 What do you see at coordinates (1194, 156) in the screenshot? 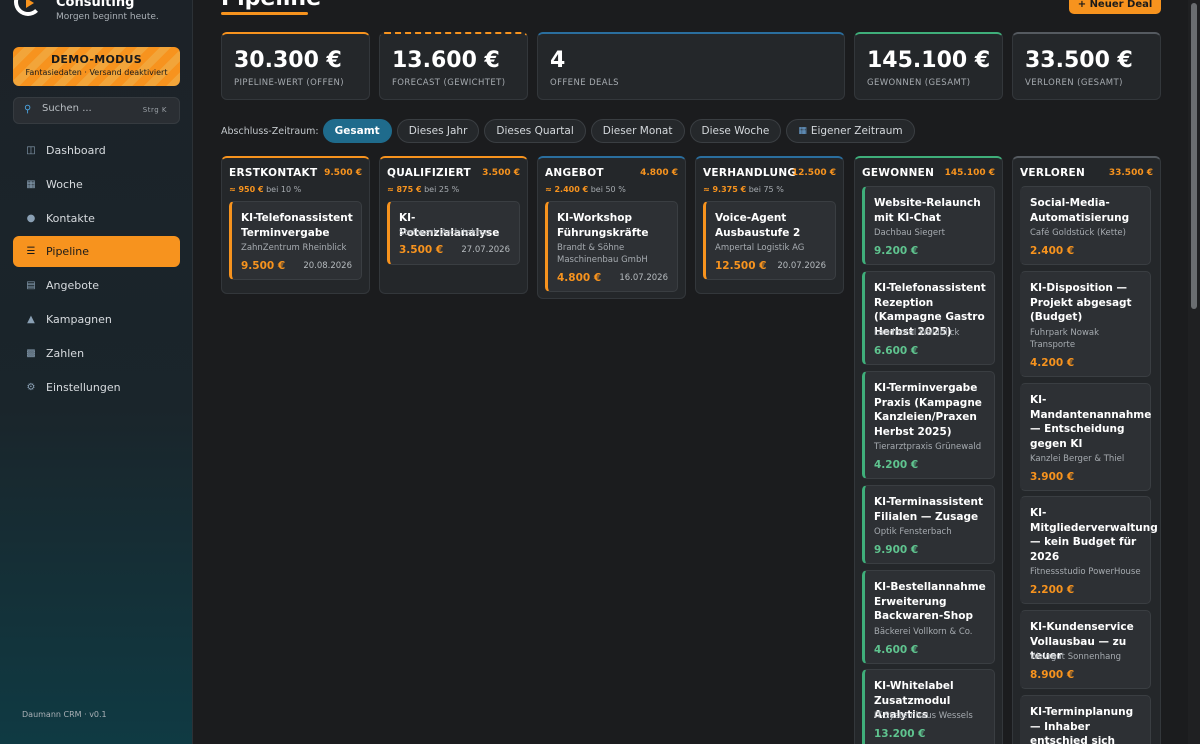
I see `scrollbar-thumb` at bounding box center [1194, 156].